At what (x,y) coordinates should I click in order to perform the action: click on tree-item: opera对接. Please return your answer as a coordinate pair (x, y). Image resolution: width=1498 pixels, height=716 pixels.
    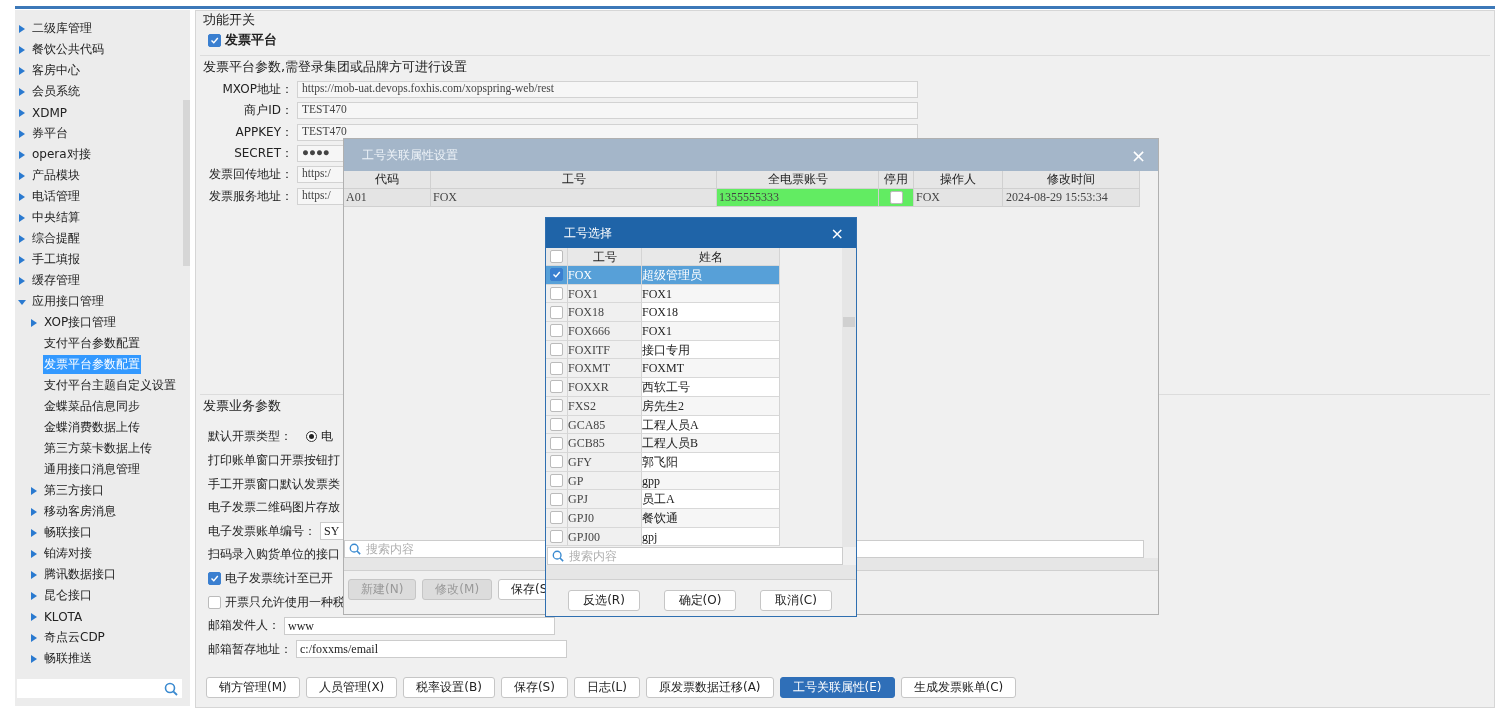
    Looking at the image, I should click on (61, 154).